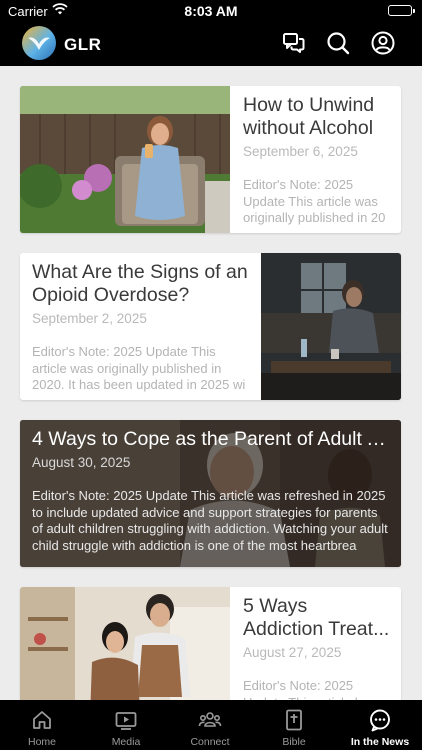 Image resolution: width=422 pixels, height=750 pixels. Describe the element at coordinates (126, 720) in the screenshot. I see `media-play-icon` at that location.